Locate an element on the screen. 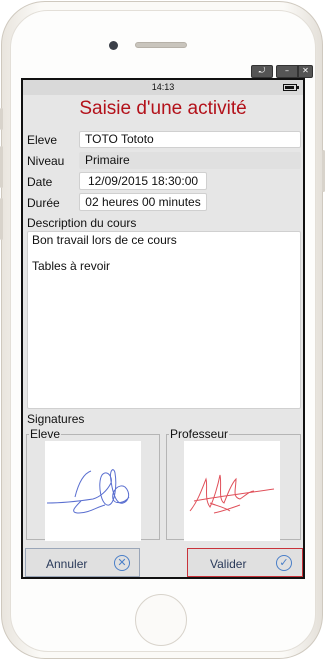  eleve-signature-label: Eleve is located at coordinates (45, 434).